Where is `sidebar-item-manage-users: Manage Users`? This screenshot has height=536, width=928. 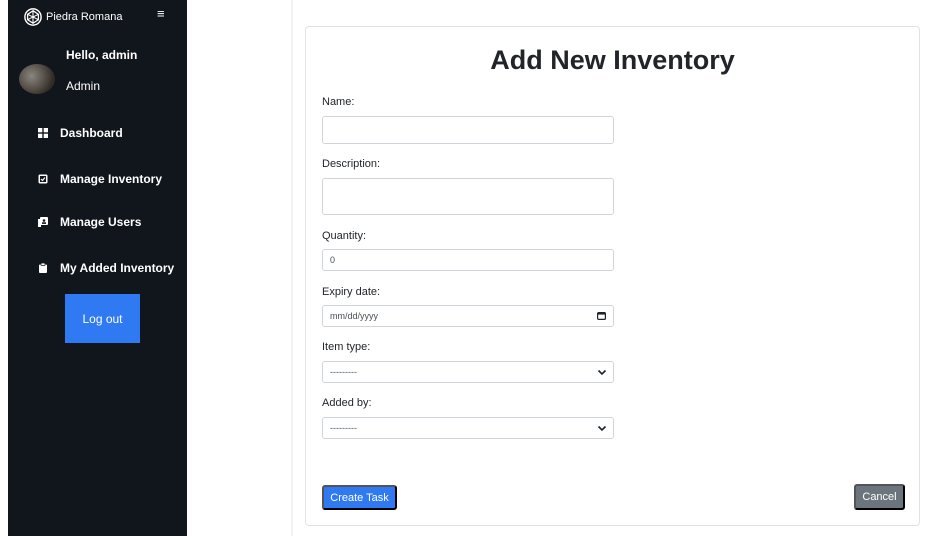
sidebar-item-manage-users: Manage Users is located at coordinates (89, 222).